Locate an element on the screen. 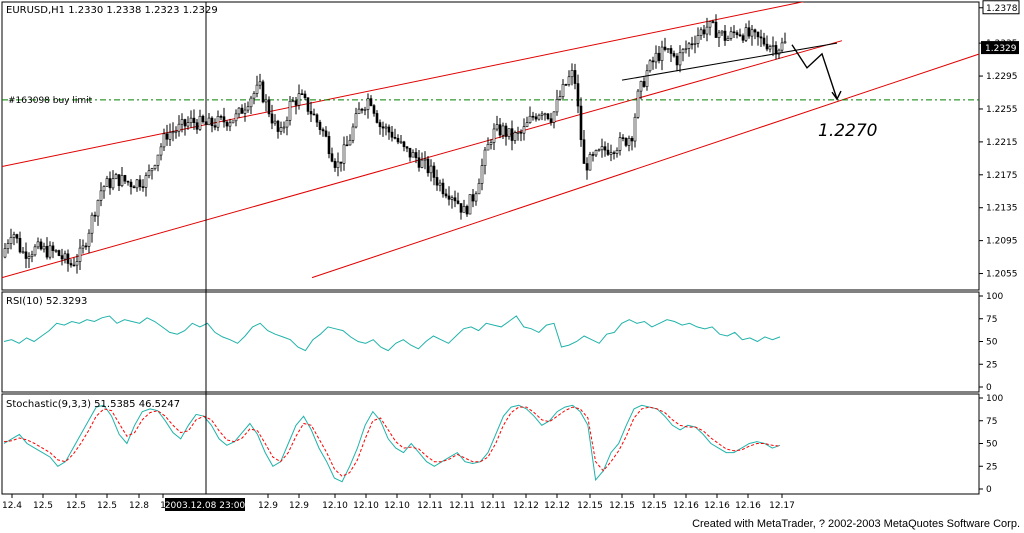 This screenshot has width=1024, height=533. order-label: #163098 buy limit is located at coordinates (50, 101).